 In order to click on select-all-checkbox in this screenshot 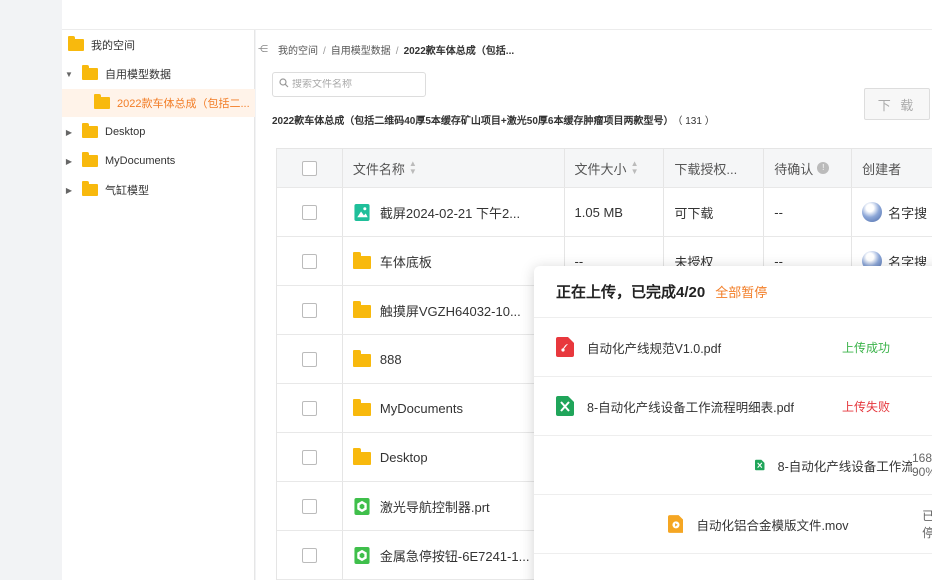, I will do `click(309, 168)`.